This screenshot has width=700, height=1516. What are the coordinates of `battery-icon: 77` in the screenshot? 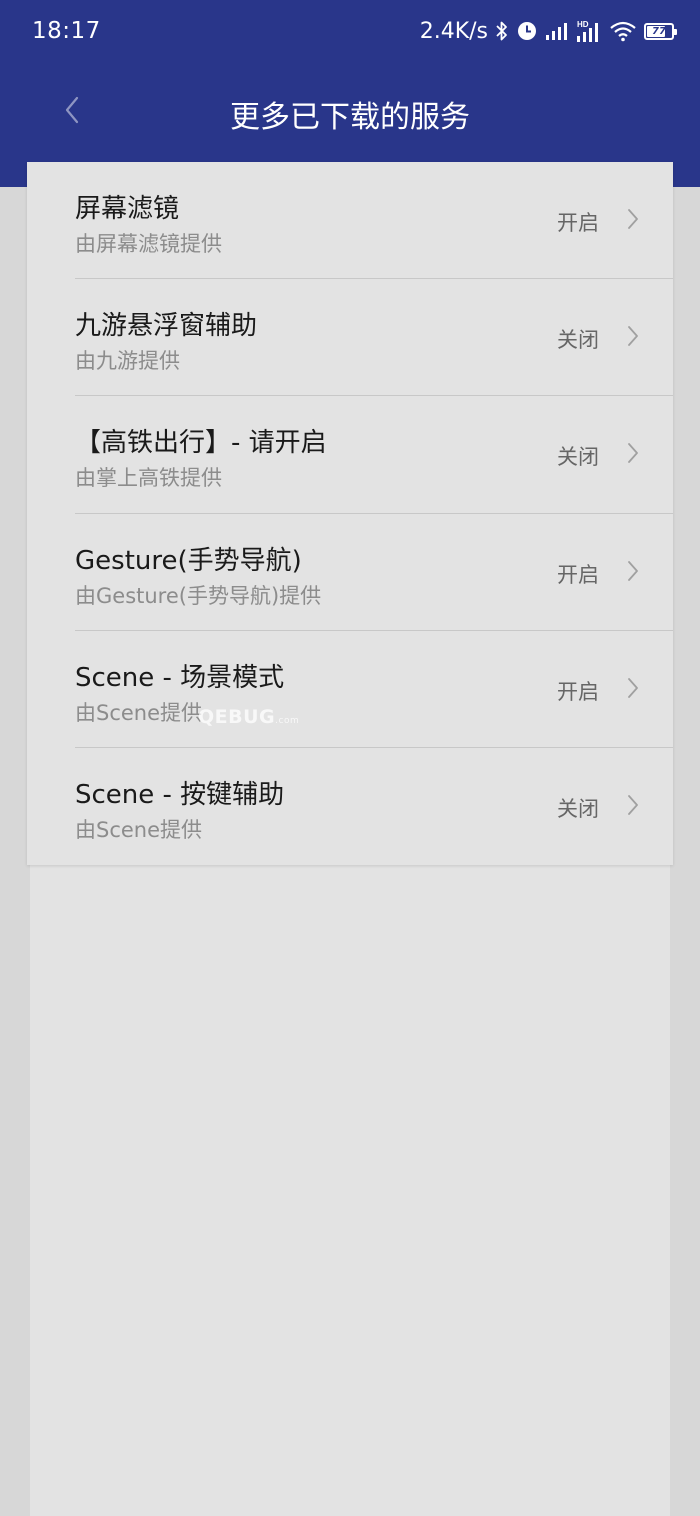 It's located at (660, 31).